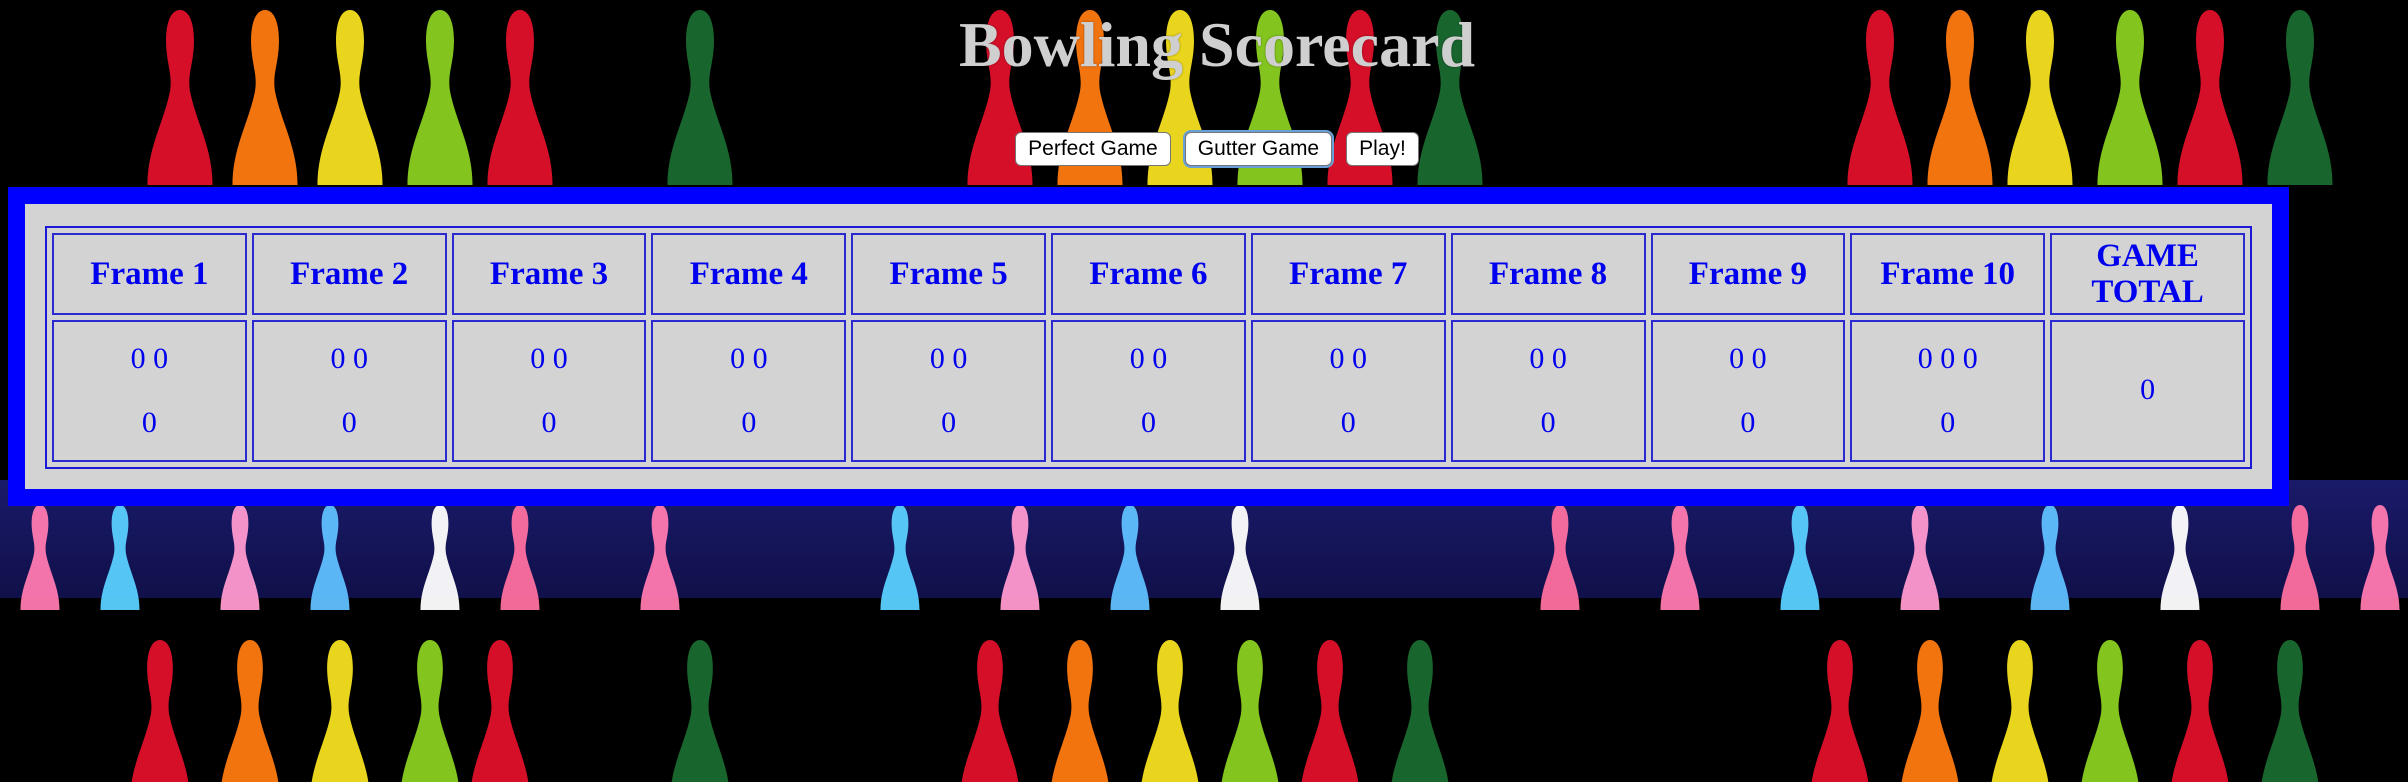 This screenshot has height=782, width=2408. What do you see at coordinates (2147, 274) in the screenshot?
I see `game-total-header: GAME TOTAL` at bounding box center [2147, 274].